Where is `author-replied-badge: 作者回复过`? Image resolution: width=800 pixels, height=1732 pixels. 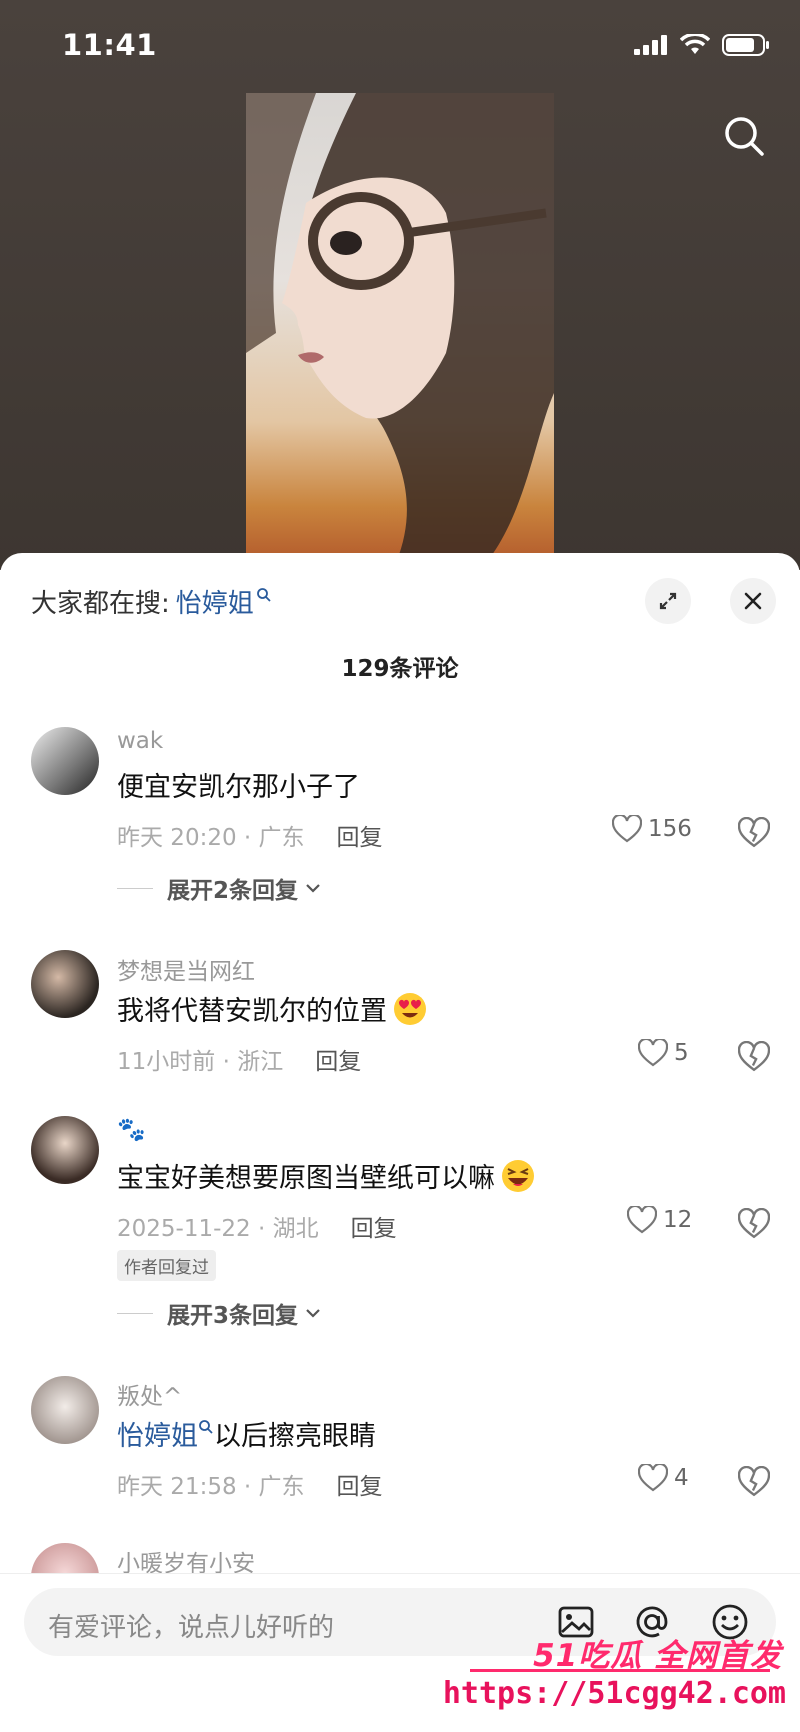
author-replied-badge: 作者回复过 is located at coordinates (166, 1265).